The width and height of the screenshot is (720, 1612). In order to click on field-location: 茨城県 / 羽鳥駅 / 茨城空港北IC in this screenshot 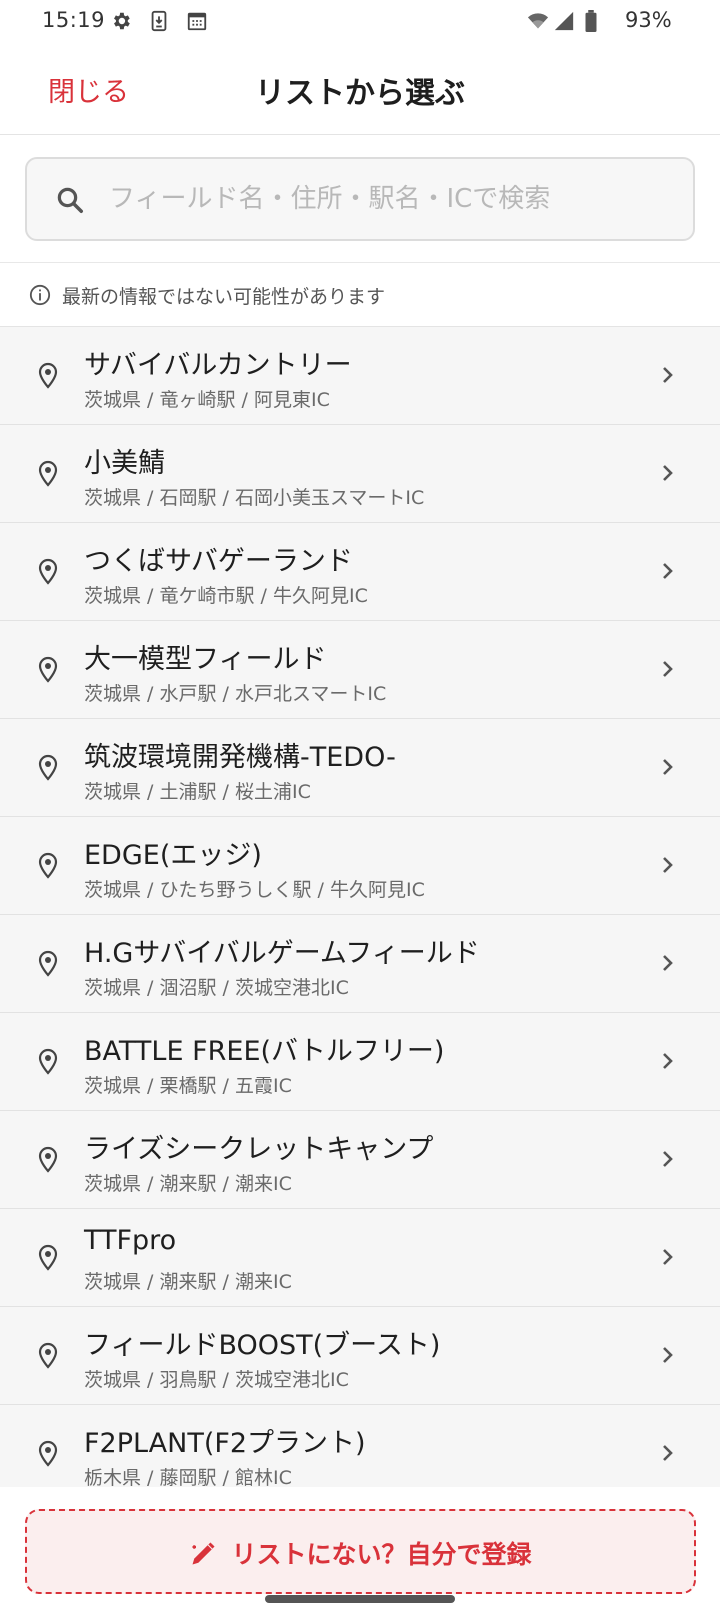, I will do `click(216, 1380)`.